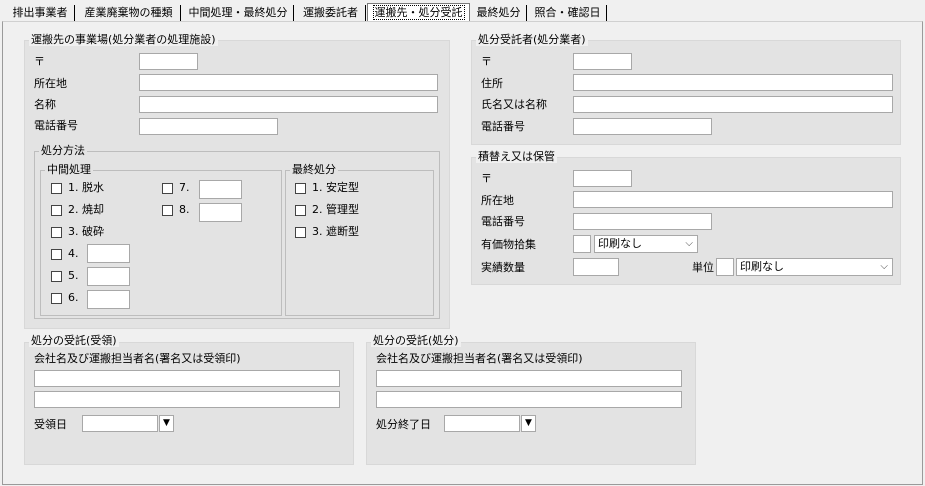 Image resolution: width=925 pixels, height=486 pixels. Describe the element at coordinates (184, 209) in the screenshot. I see `chk-item-8-label: 8.` at that location.